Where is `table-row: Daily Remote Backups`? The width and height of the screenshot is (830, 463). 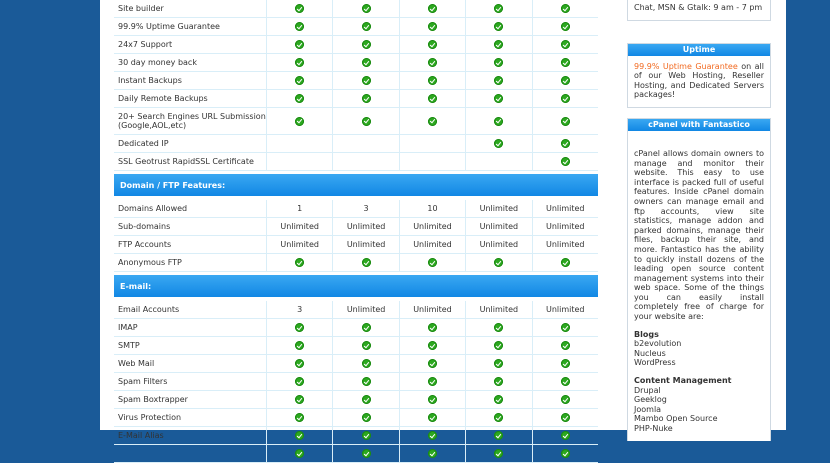 table-row: Daily Remote Backups is located at coordinates (356, 99).